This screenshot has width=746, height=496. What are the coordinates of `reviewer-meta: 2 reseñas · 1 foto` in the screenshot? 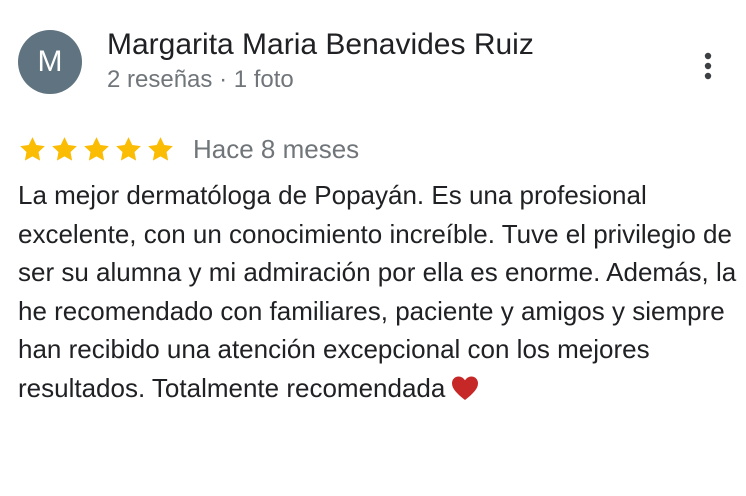 It's located at (200, 79).